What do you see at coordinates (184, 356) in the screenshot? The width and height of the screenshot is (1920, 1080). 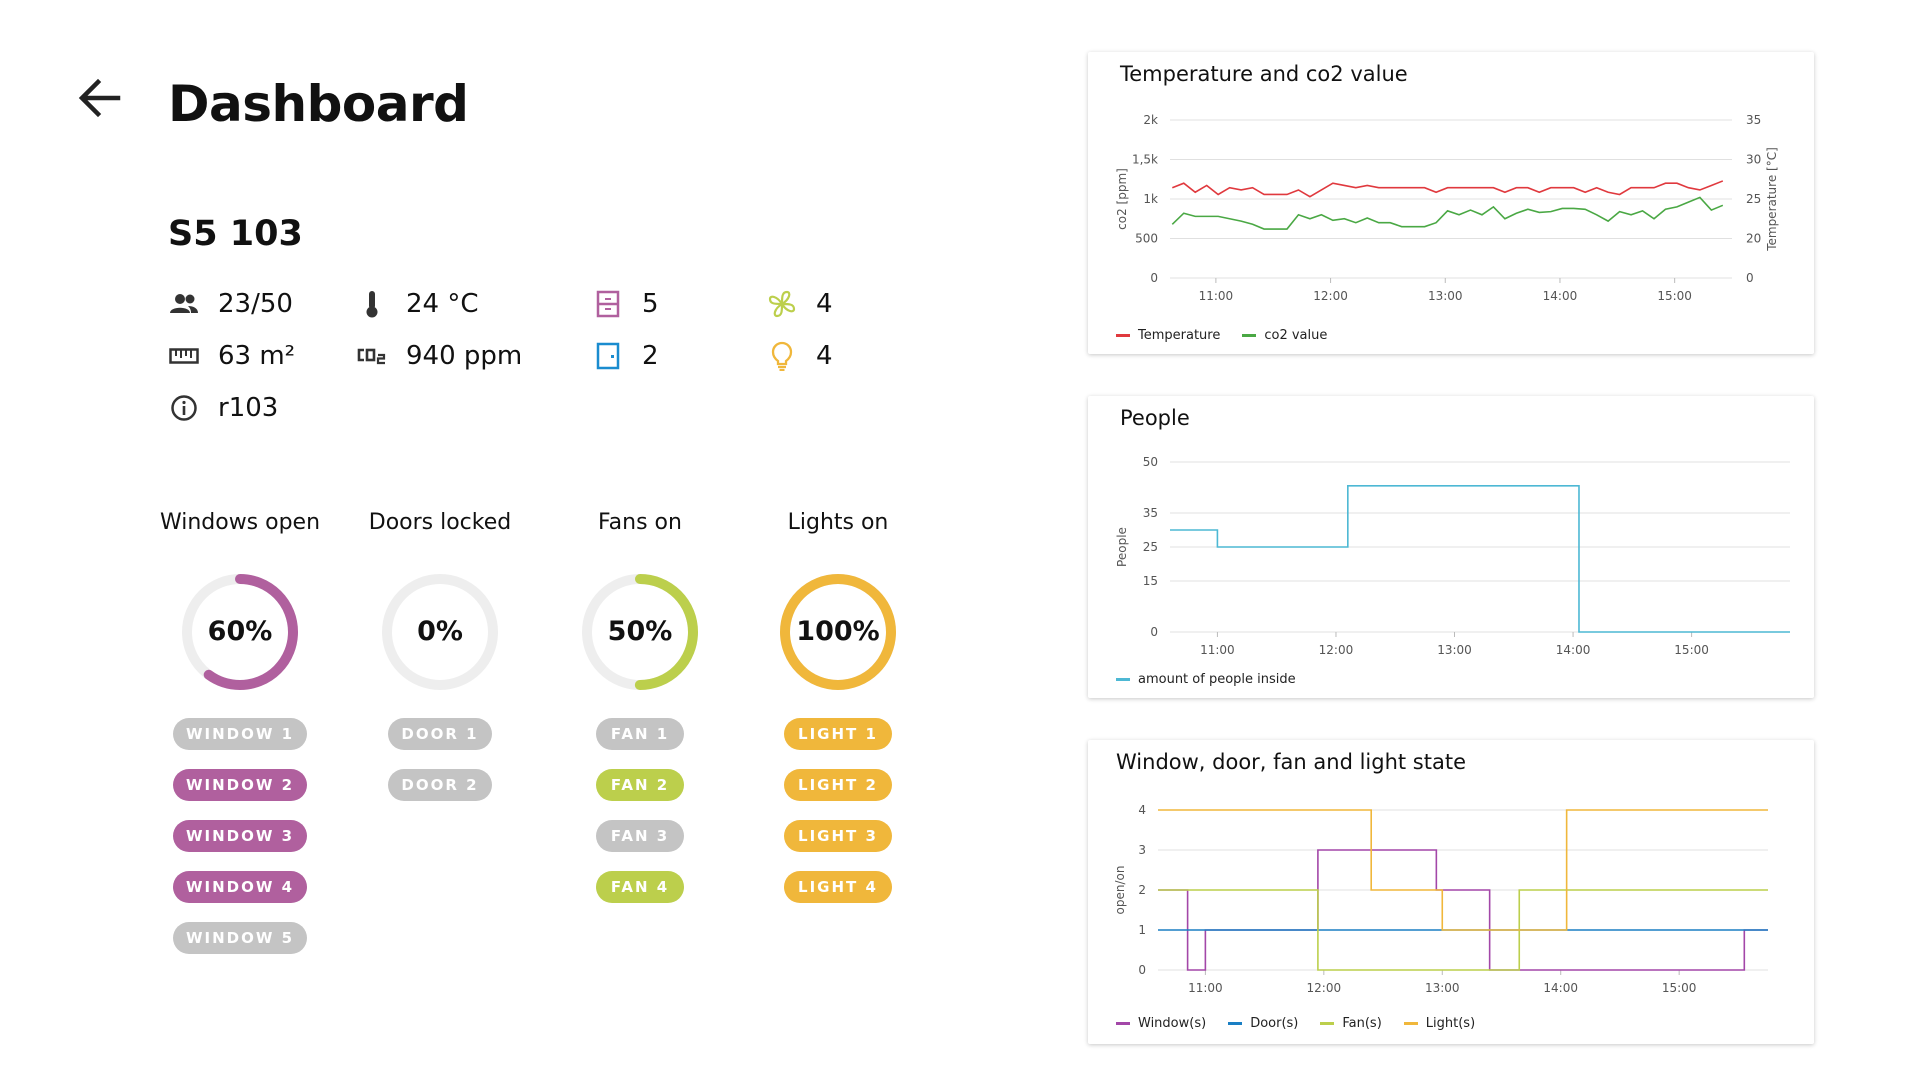 I see `ruler-icon` at bounding box center [184, 356].